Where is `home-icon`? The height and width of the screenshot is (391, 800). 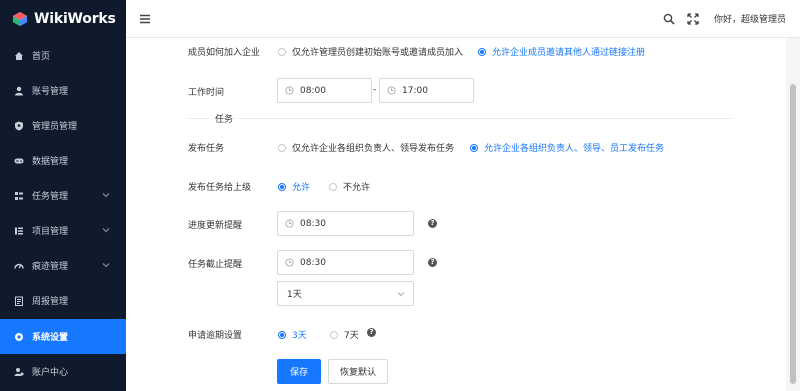 home-icon is located at coordinates (19, 55).